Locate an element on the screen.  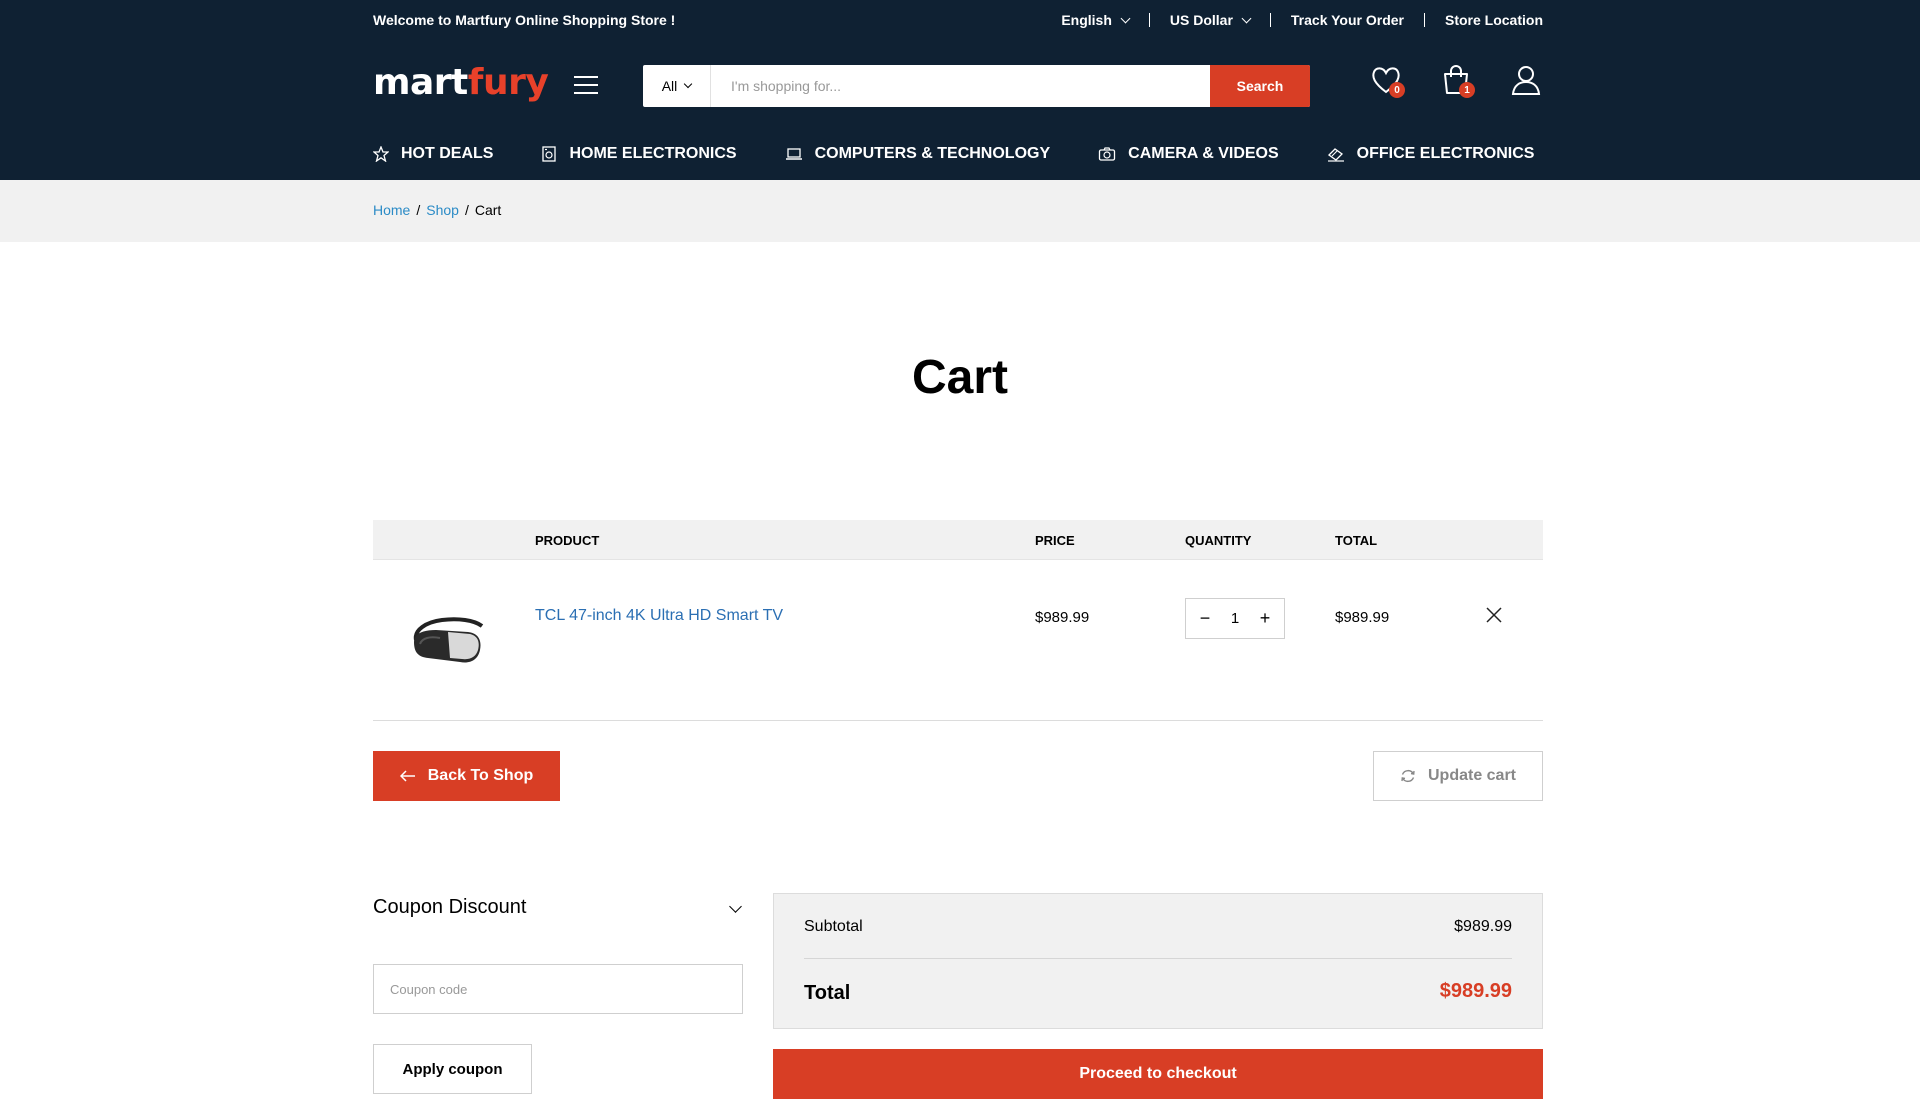
store-location-link: Store Location is located at coordinates (1494, 20).